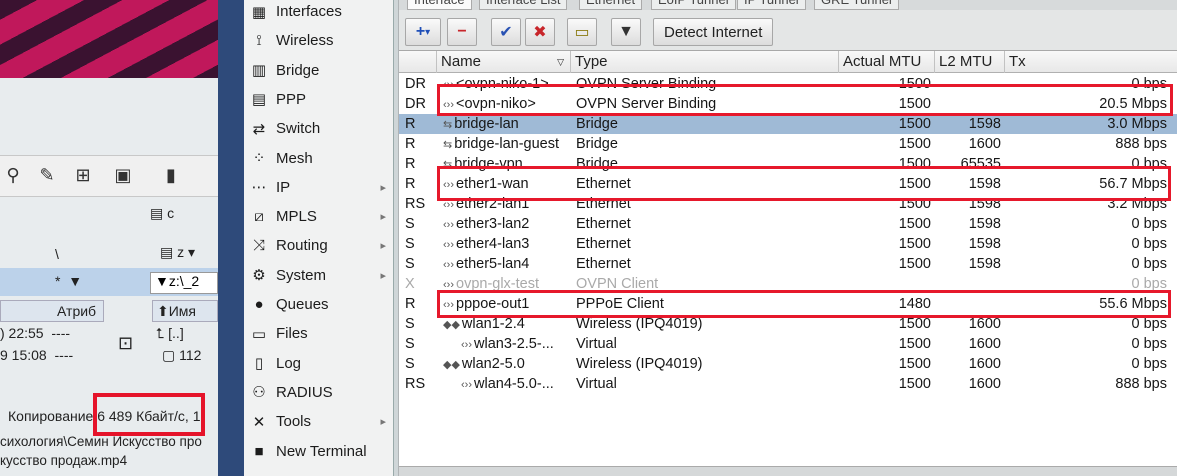  Describe the element at coordinates (319, 245) in the screenshot. I see `menu-item-routing: ⤨ Routing ▸` at that location.